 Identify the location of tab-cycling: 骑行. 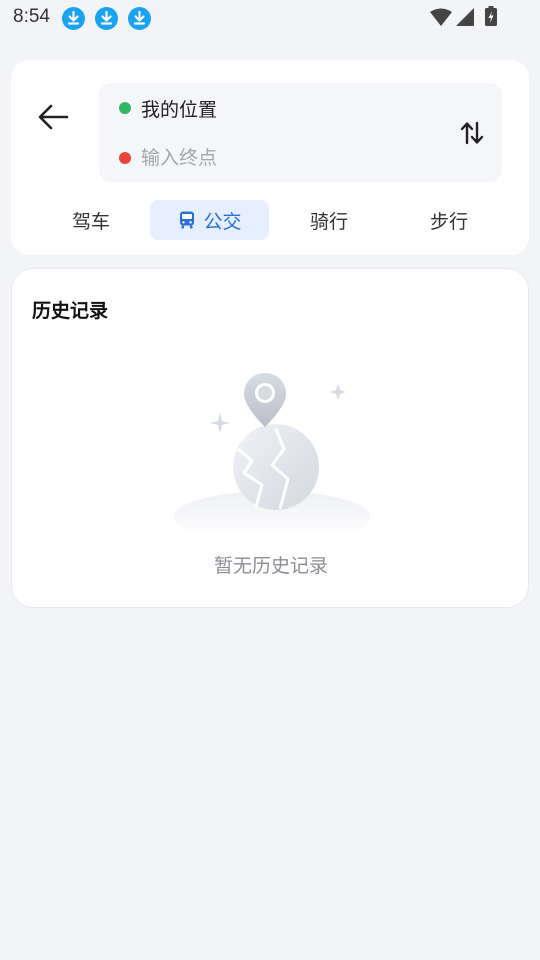
(329, 220).